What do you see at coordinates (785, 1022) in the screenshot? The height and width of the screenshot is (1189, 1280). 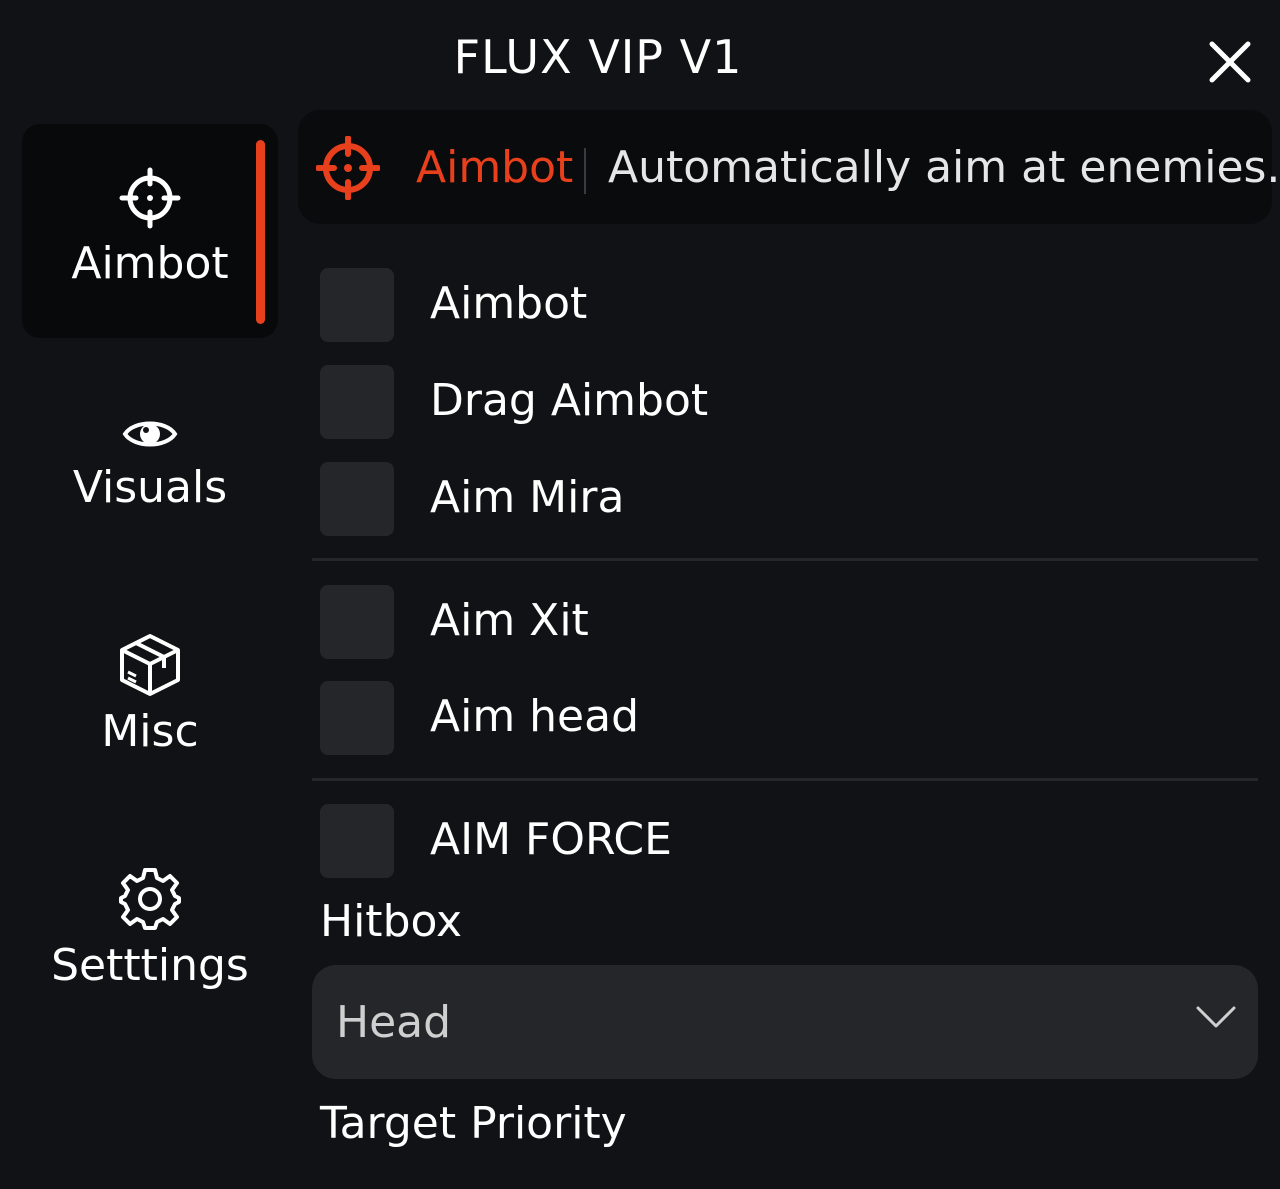 I see `hitbox-select: Head` at bounding box center [785, 1022].